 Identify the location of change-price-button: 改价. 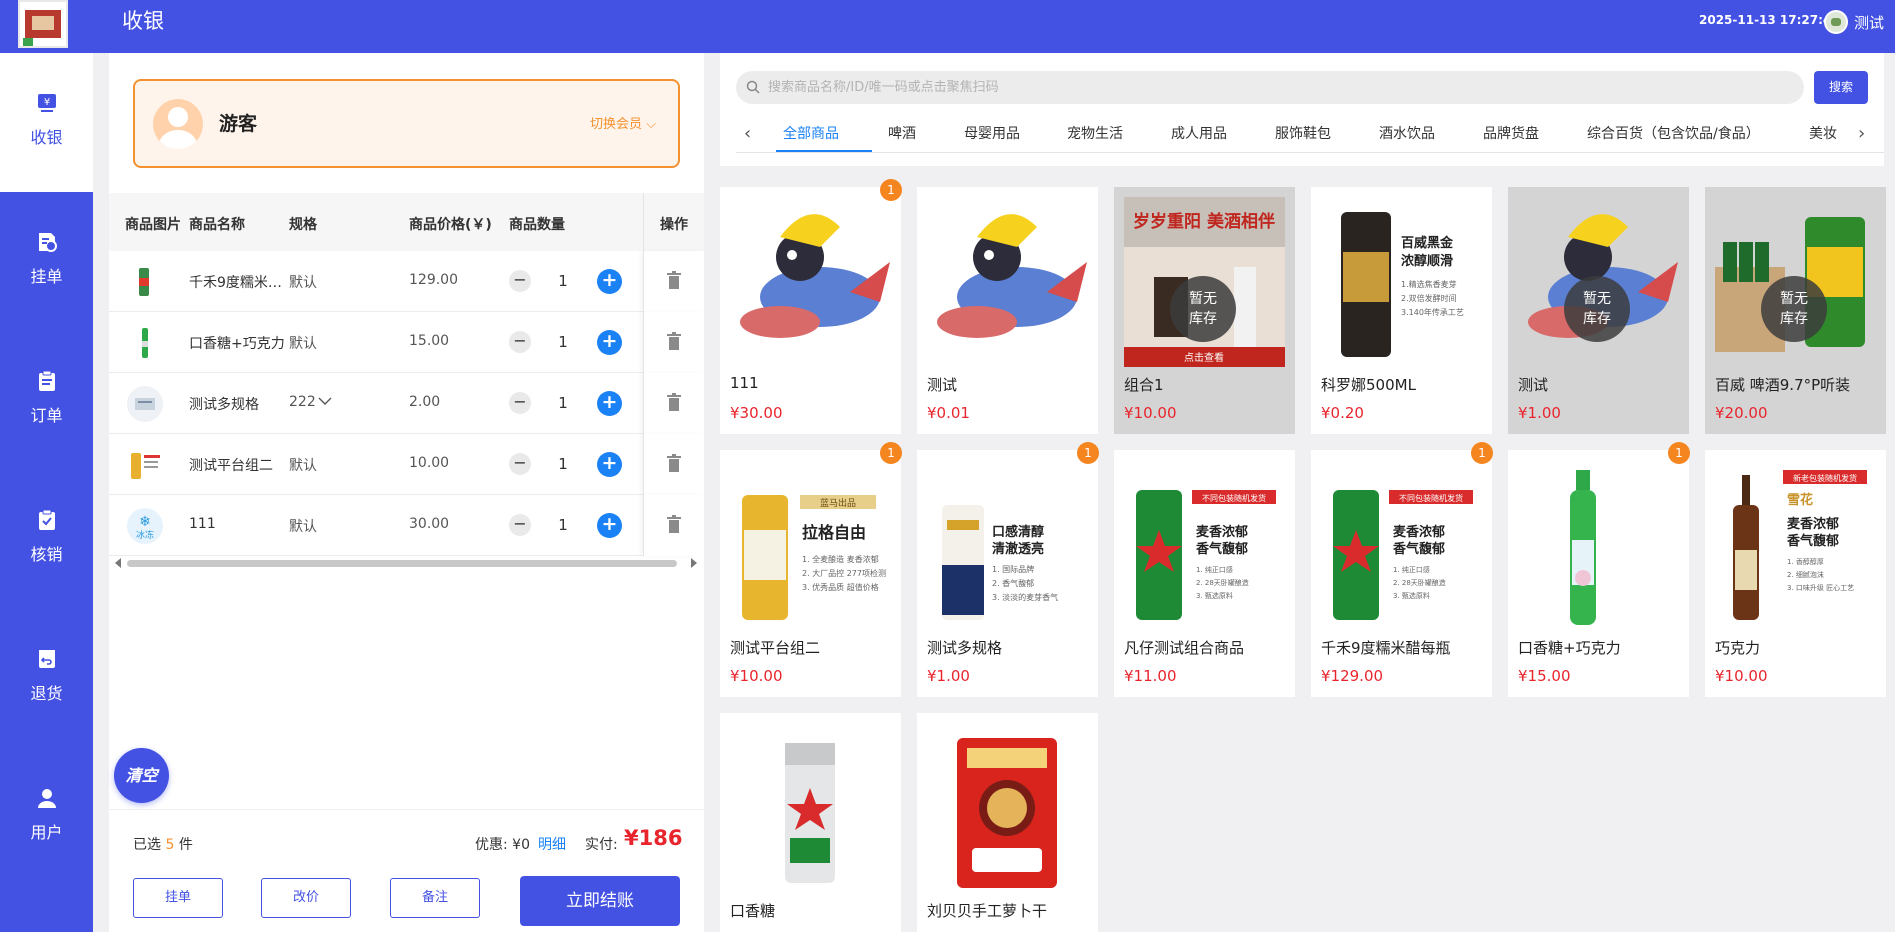
(306, 898).